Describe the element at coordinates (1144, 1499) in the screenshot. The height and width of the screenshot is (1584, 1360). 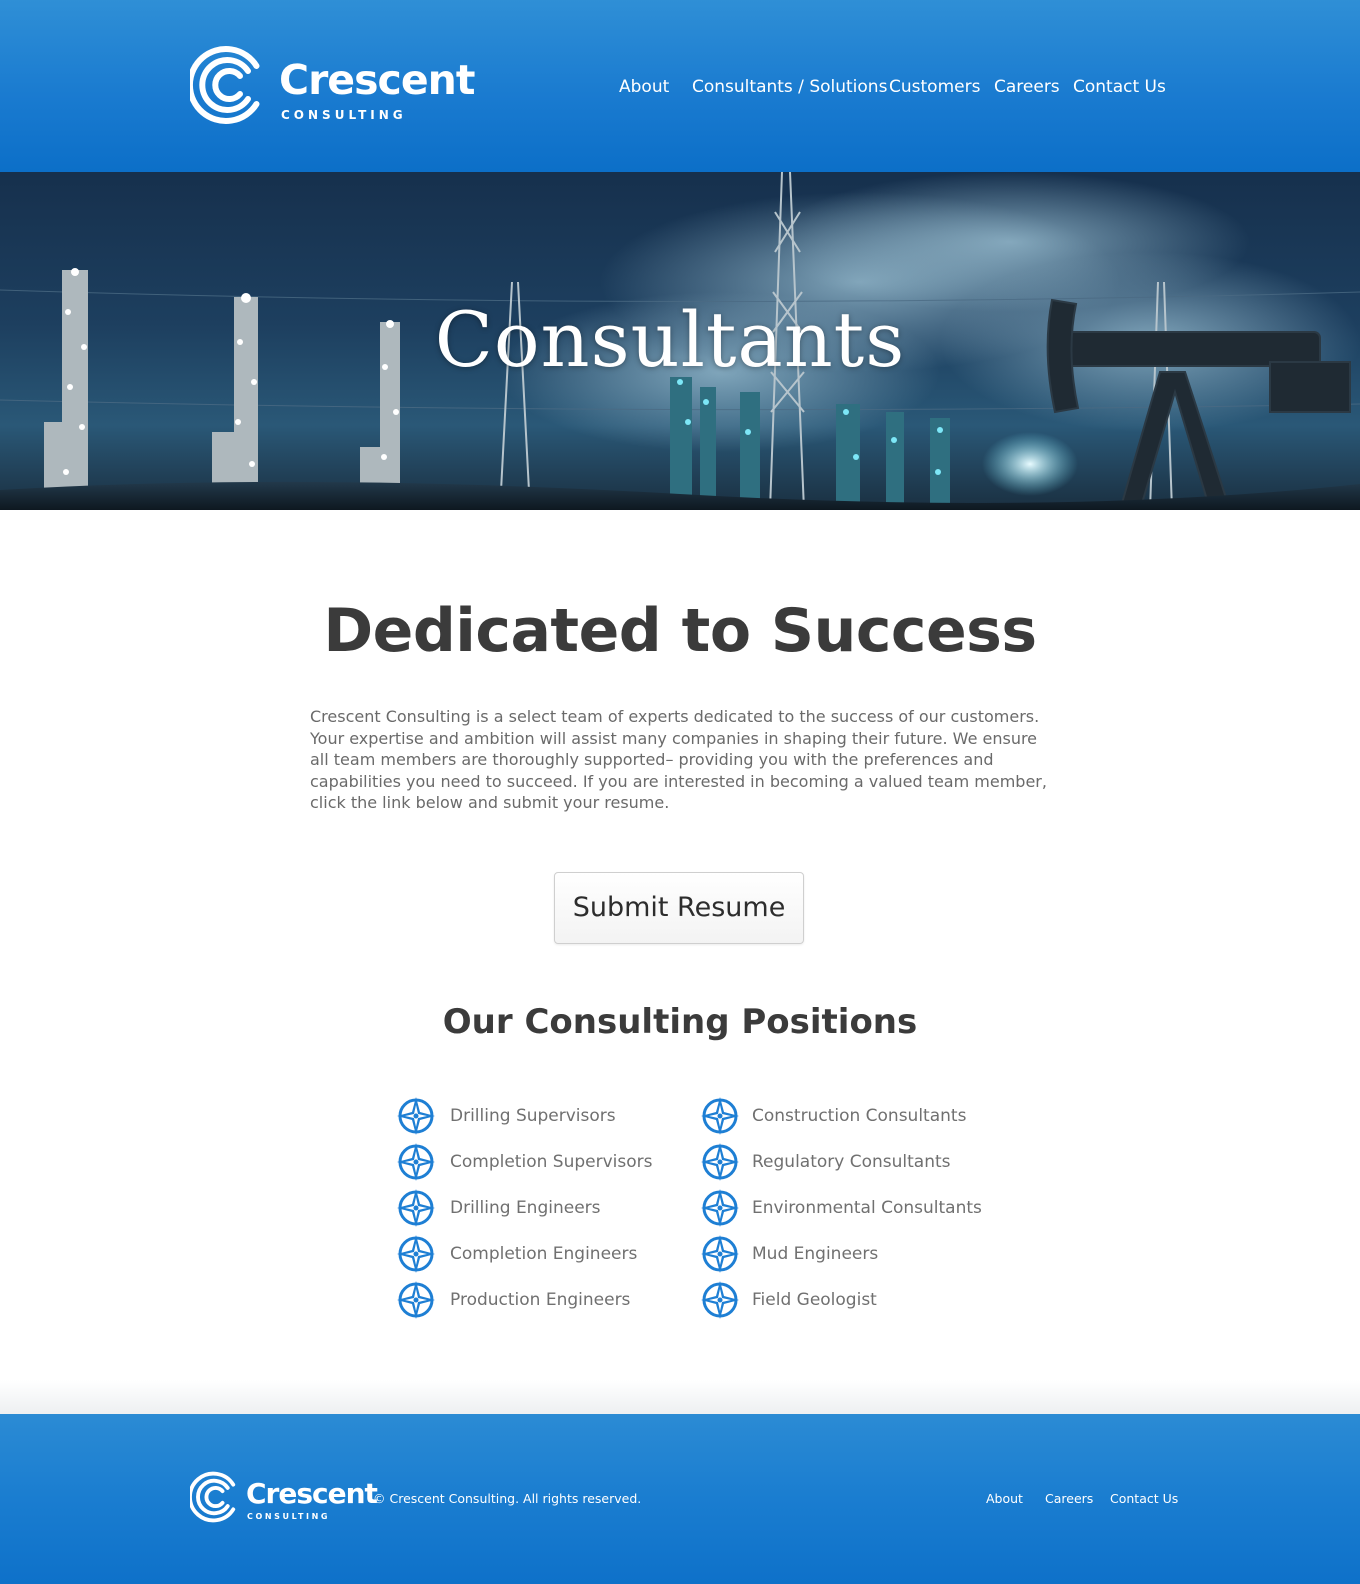
I see `footer-nav-contact-us: Contact Us` at that location.